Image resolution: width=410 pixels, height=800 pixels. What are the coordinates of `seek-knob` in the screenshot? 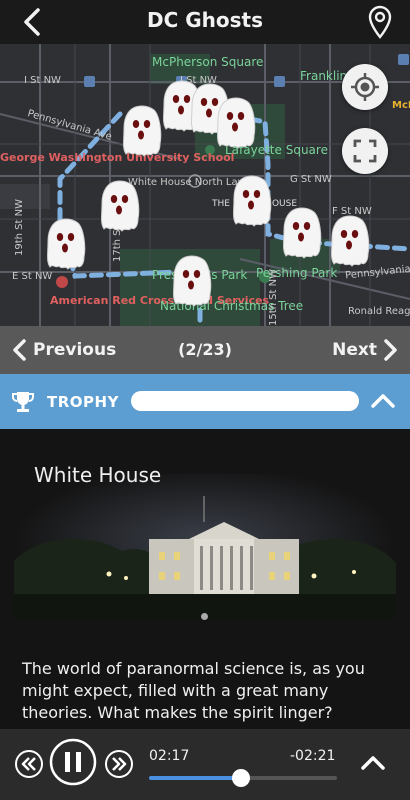 It's located at (241, 778).